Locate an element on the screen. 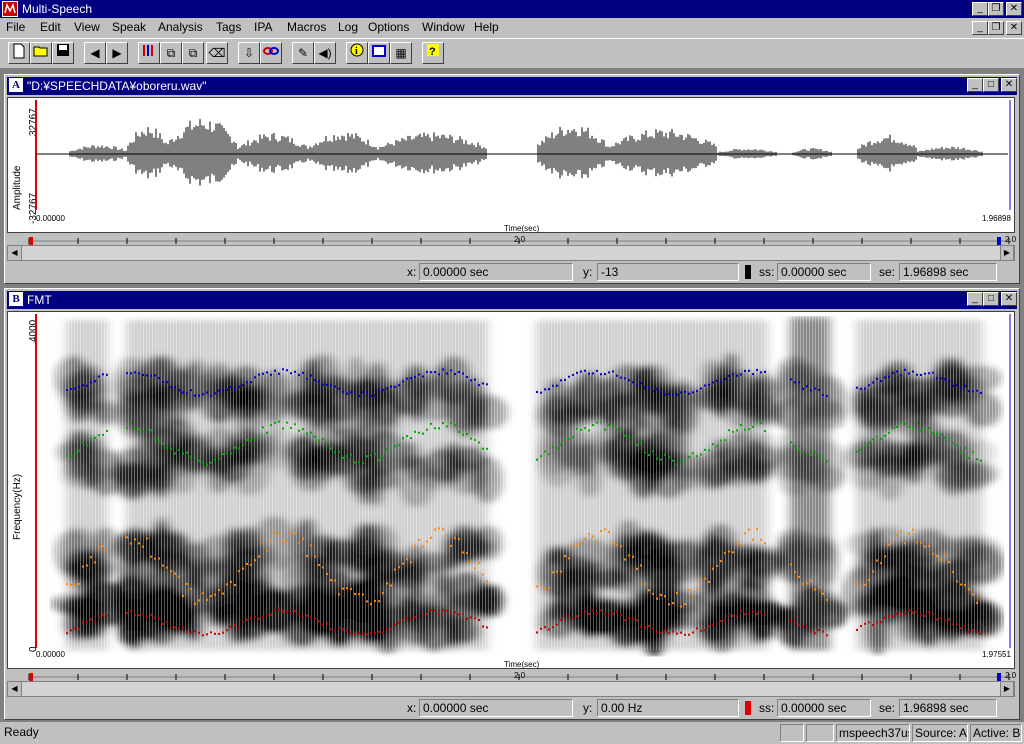 Image resolution: width=1024 pixels, height=744 pixels. restore-icon: ❐ is located at coordinates (996, 9).